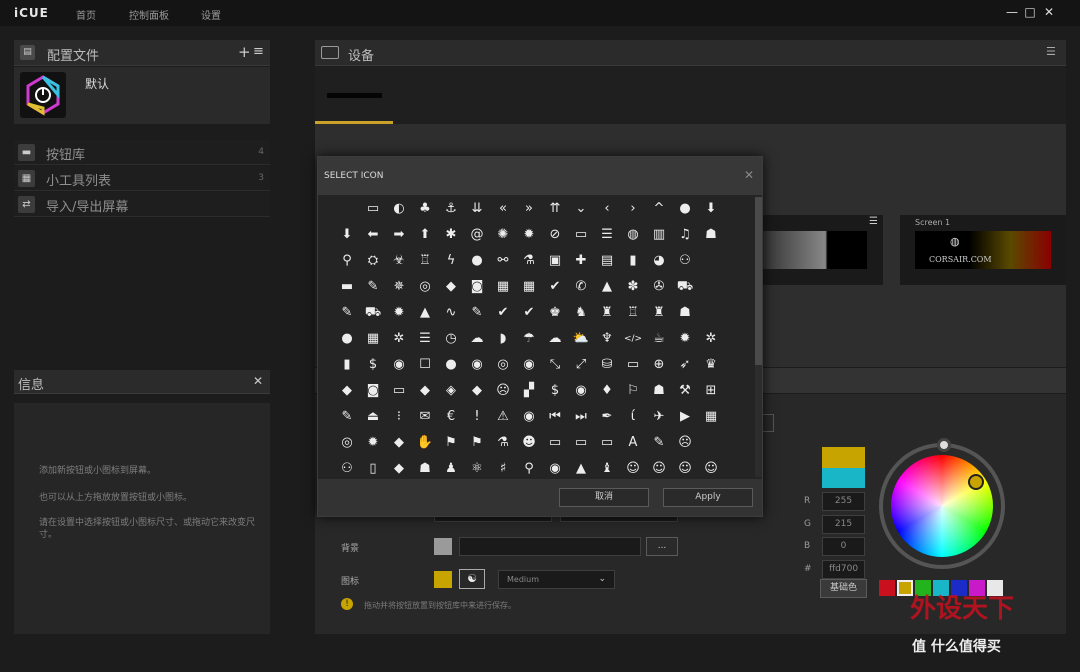  What do you see at coordinates (633, 391) in the screenshot?
I see `icon-option: ⚐` at bounding box center [633, 391].